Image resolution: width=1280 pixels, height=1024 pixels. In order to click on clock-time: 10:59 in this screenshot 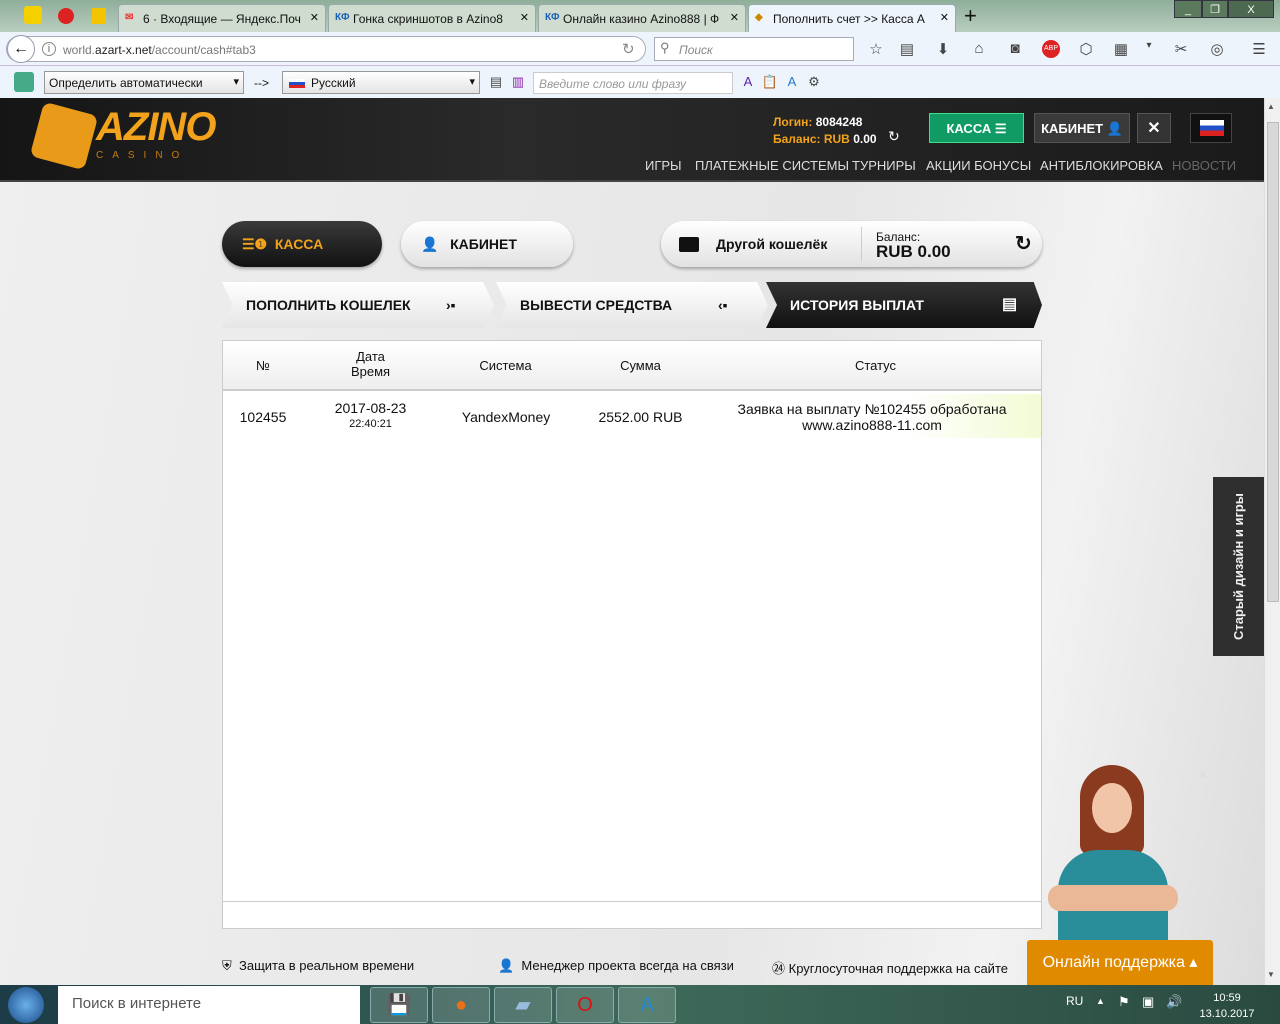, I will do `click(1227, 998)`.